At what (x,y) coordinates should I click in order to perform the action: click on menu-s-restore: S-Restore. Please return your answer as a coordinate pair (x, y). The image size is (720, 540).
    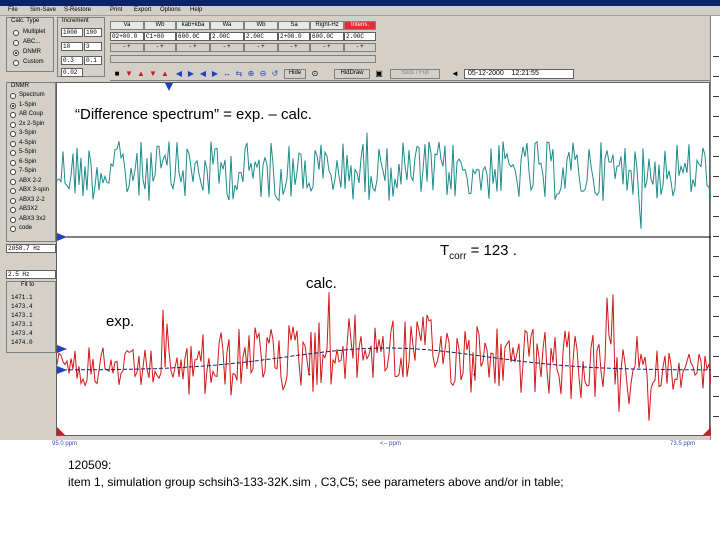
    Looking at the image, I should click on (77, 10).